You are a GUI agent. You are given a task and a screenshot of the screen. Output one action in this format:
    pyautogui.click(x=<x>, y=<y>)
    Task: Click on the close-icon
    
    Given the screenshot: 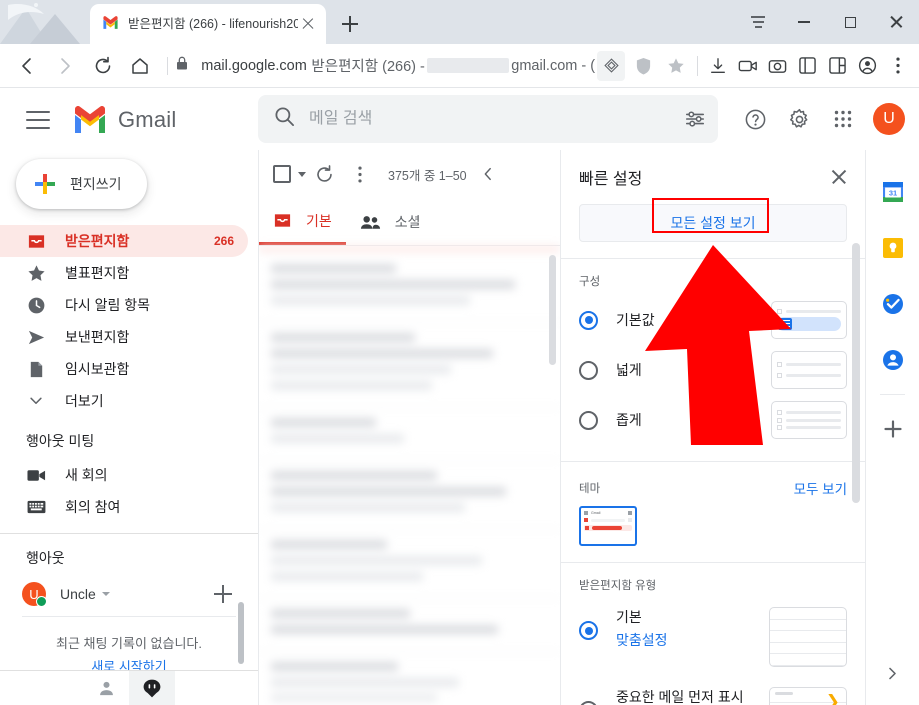 What is the action you would take?
    pyautogui.click(x=839, y=177)
    